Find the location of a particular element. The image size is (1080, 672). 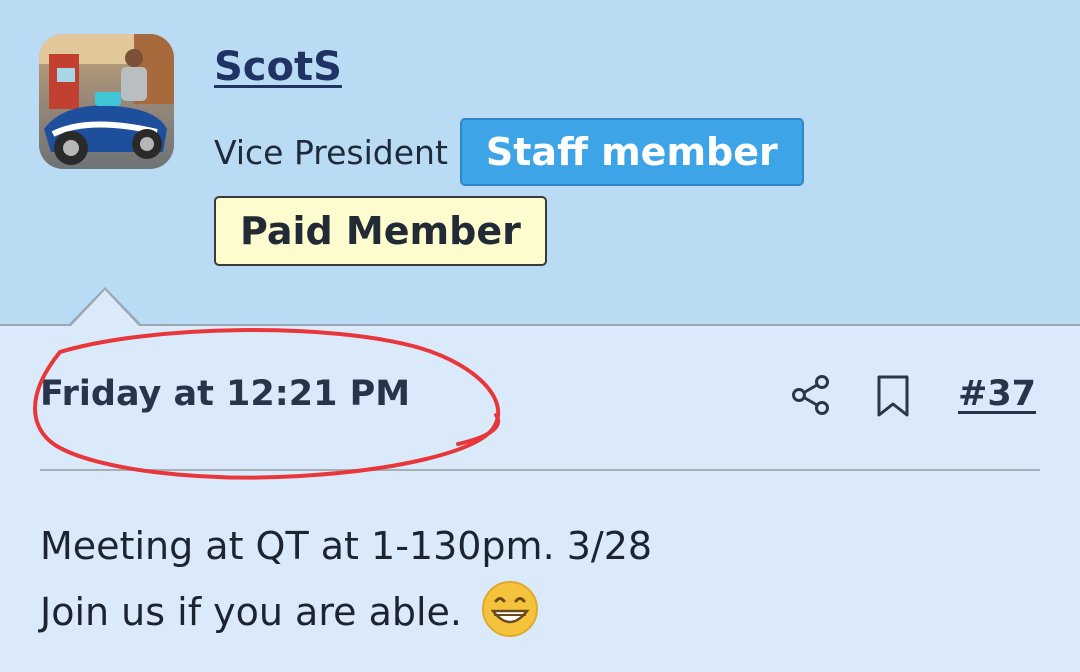

post-body-line-text: Join us if you are able. is located at coordinates (251, 612).